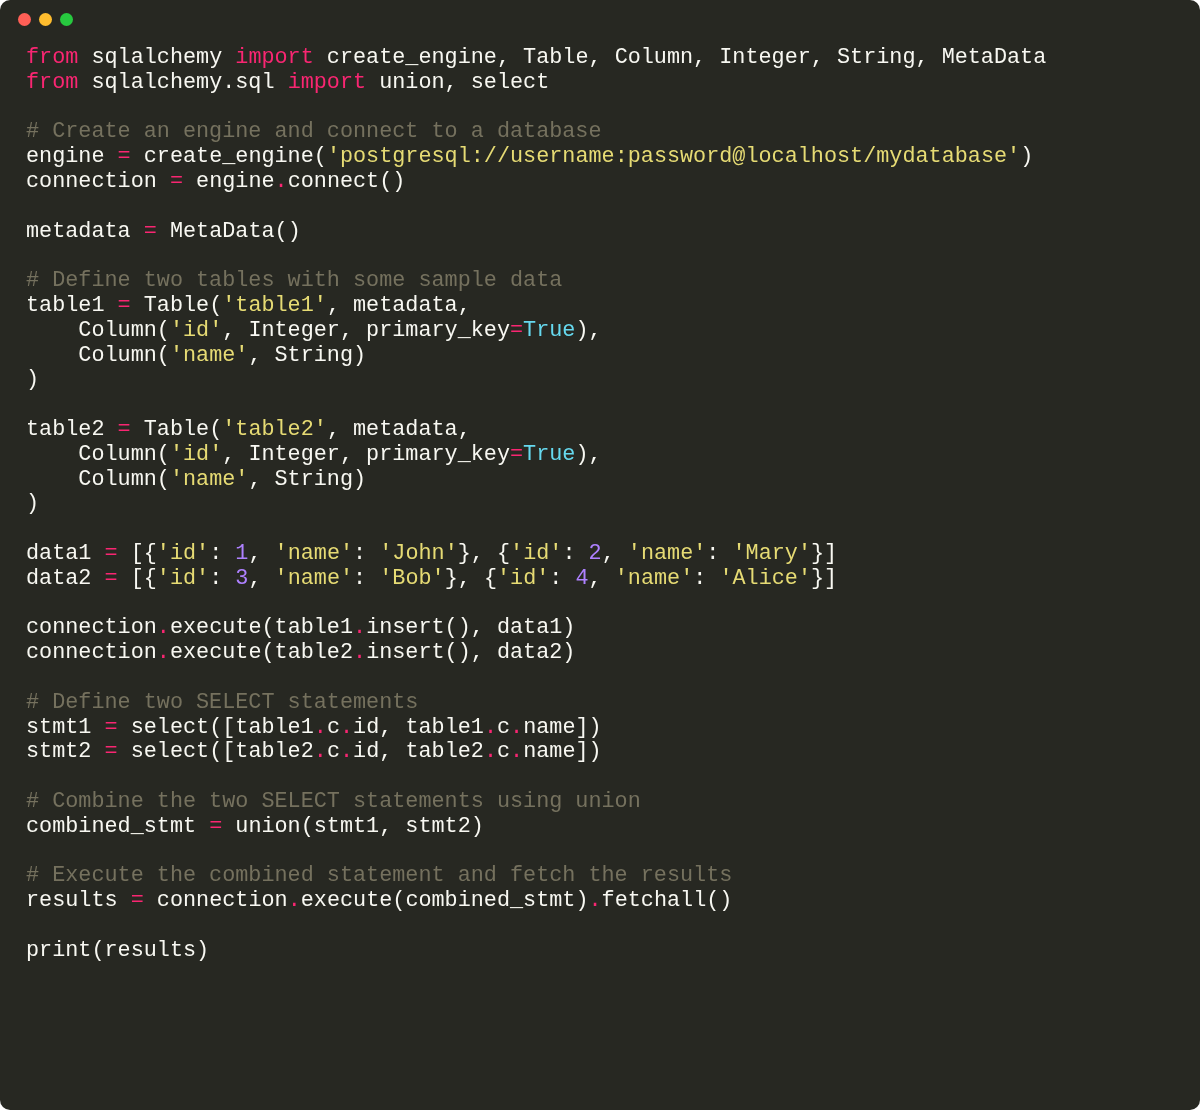  I want to click on code-line: engine = create_engine('postgresql://username:password@localhost/mydatabase'), so click(530, 157).